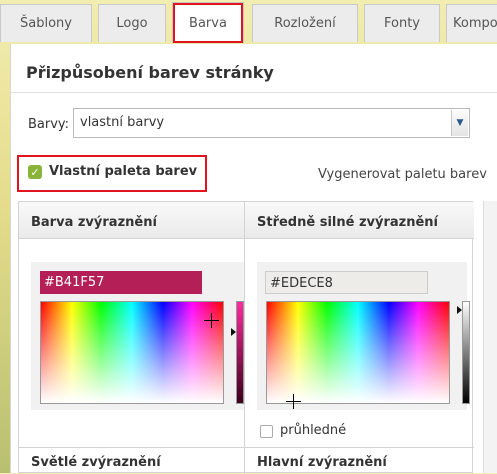  What do you see at coordinates (121, 282) in the screenshot?
I see `hex-input-accent: #B41F57` at bounding box center [121, 282].